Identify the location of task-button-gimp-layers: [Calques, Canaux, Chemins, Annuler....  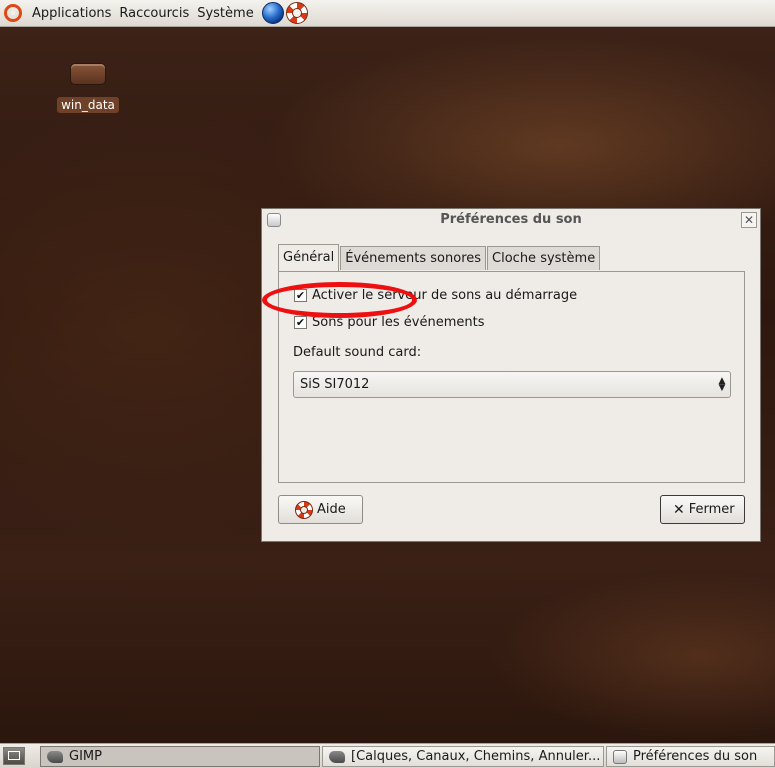
(463, 756).